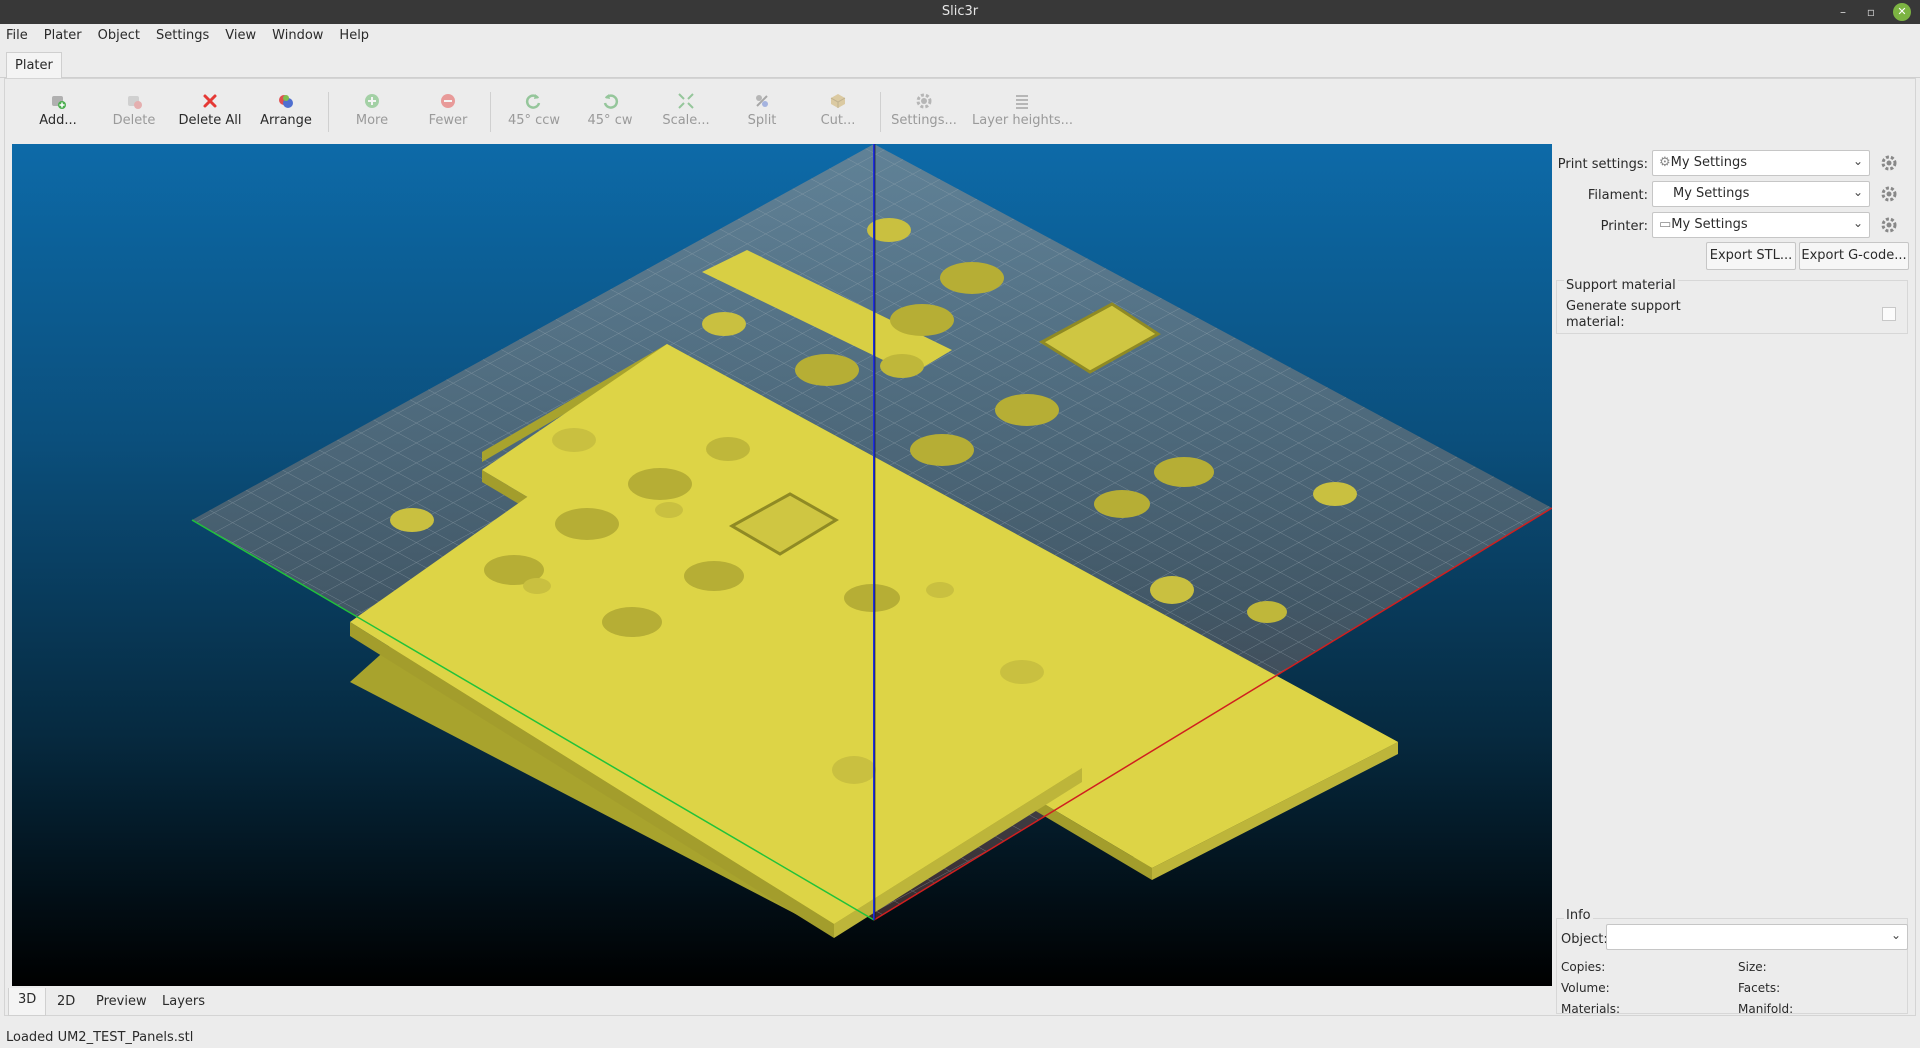 The width and height of the screenshot is (1920, 1048). What do you see at coordinates (66, 1001) in the screenshot?
I see `tab-2d: 2D` at bounding box center [66, 1001].